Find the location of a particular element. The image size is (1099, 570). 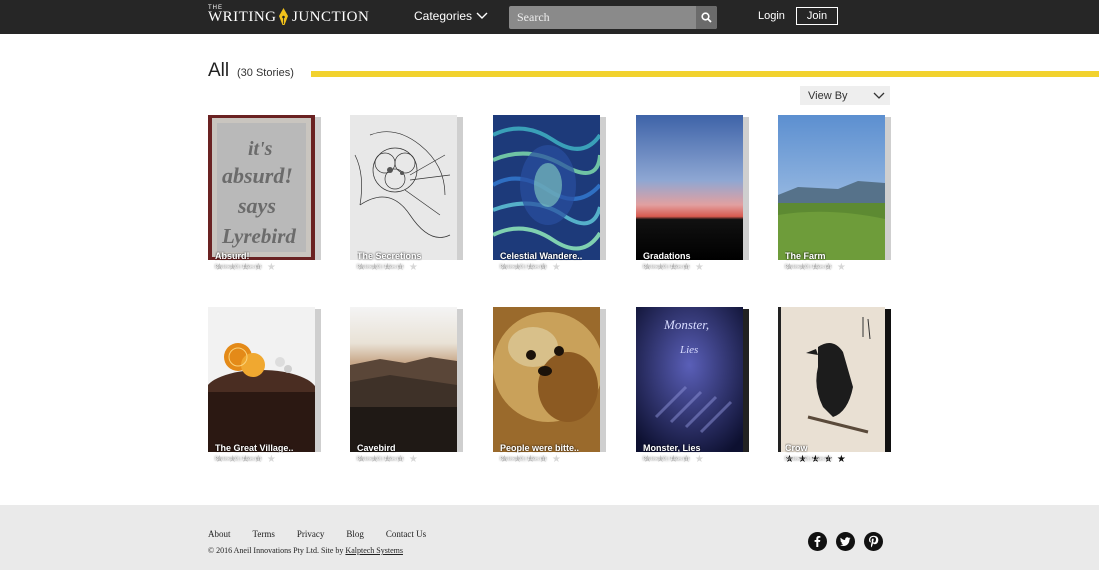

search-bar is located at coordinates (613, 17).